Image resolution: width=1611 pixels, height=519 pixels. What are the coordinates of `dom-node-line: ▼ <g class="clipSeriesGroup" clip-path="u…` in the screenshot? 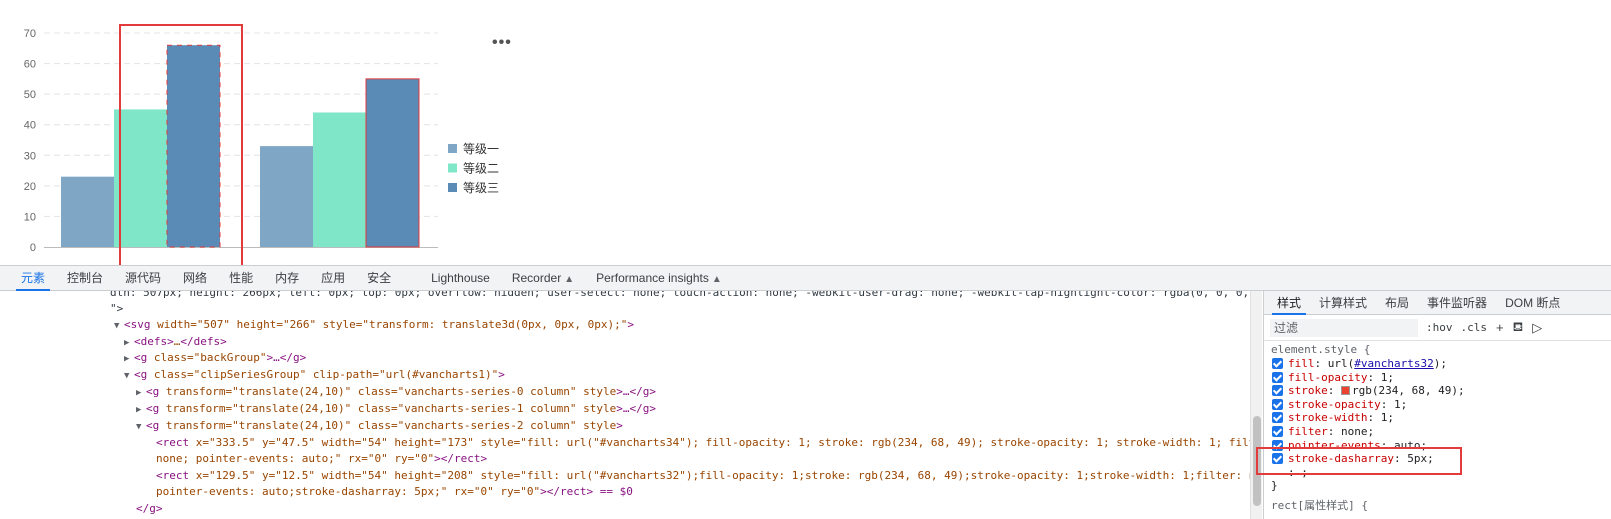 It's located at (314, 375).